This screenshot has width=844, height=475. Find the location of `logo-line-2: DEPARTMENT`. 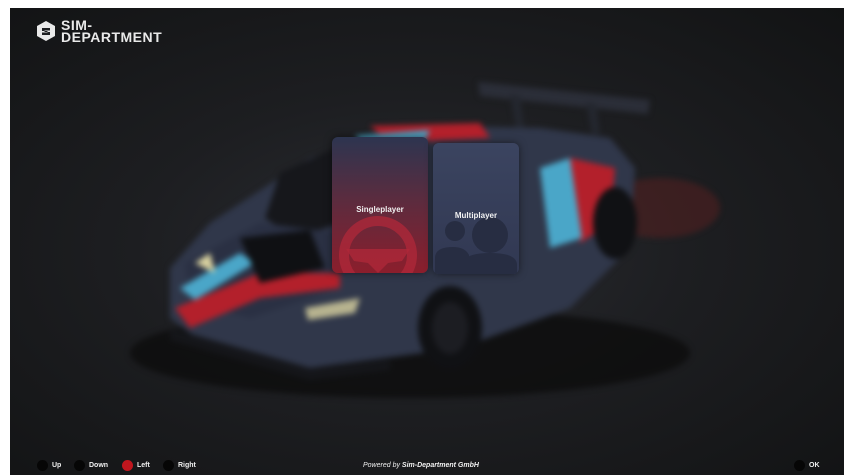

logo-line-2: DEPARTMENT is located at coordinates (112, 37).